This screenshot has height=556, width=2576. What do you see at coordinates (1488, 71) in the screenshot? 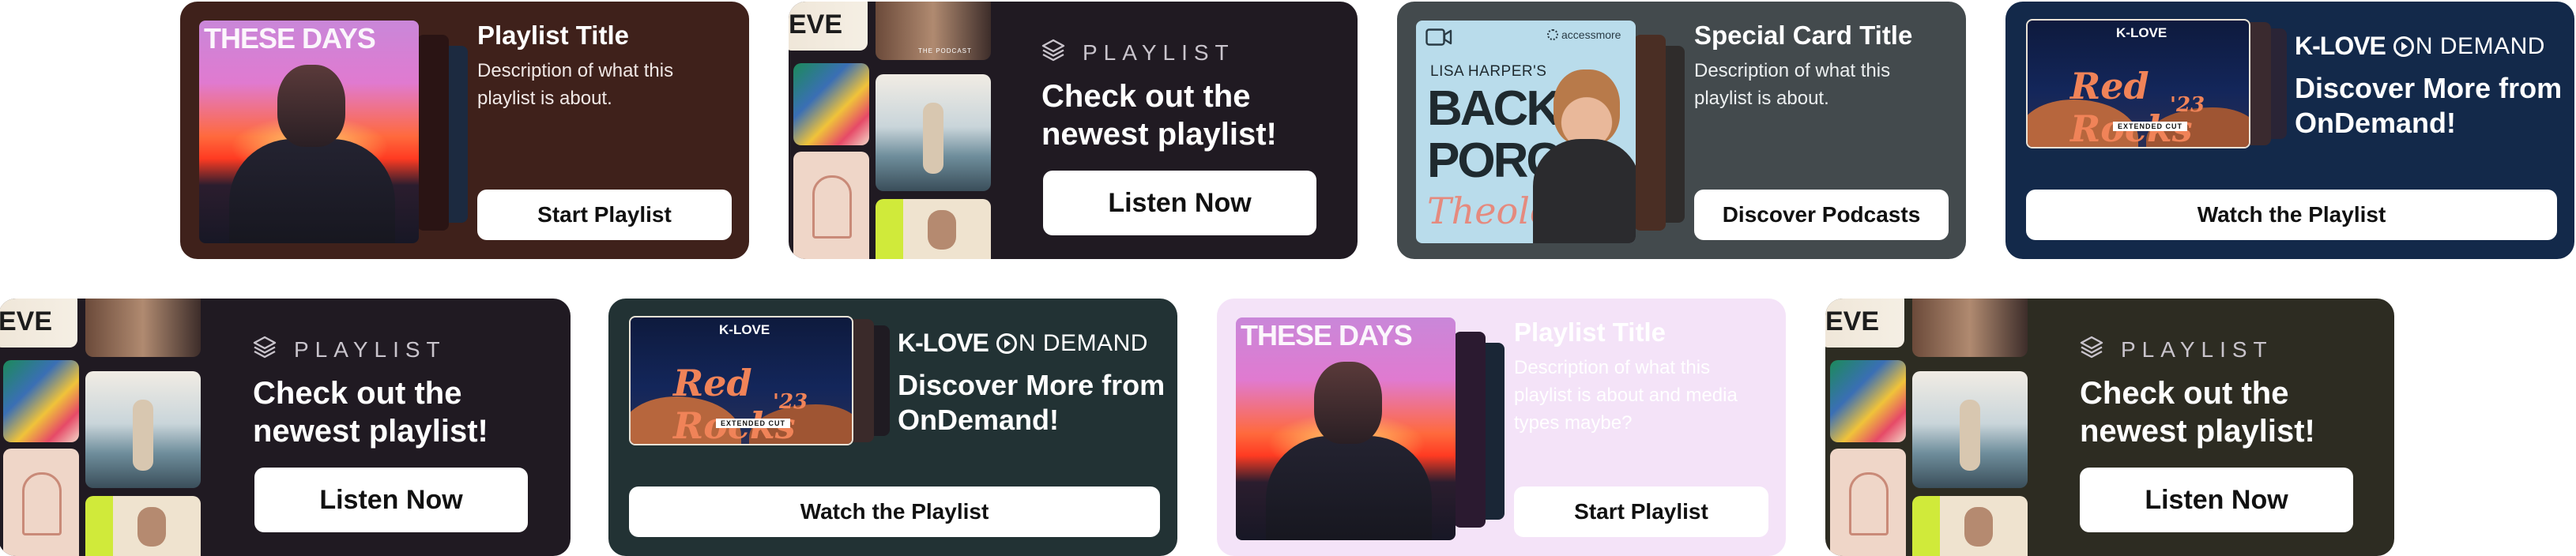
I see `podcast-host-name: LISA HARPER'S` at bounding box center [1488, 71].